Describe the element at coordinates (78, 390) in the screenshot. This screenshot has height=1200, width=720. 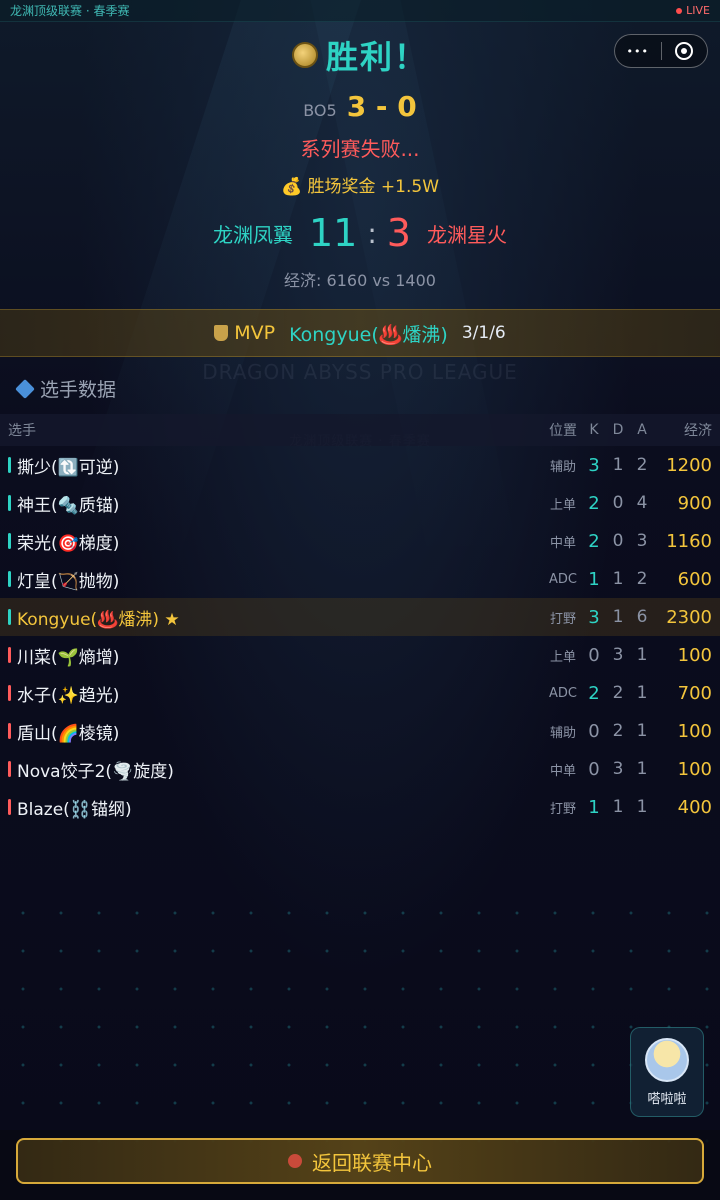
I see `stats-section-title: 选手数据` at that location.